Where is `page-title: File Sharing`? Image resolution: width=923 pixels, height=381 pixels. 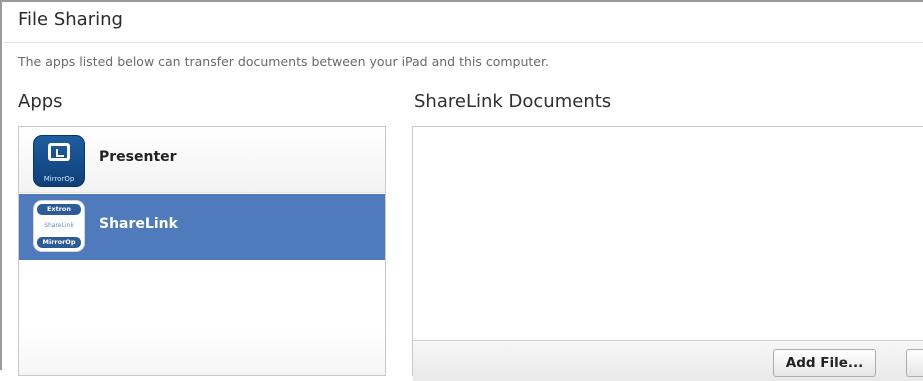 page-title: File Sharing is located at coordinates (70, 19).